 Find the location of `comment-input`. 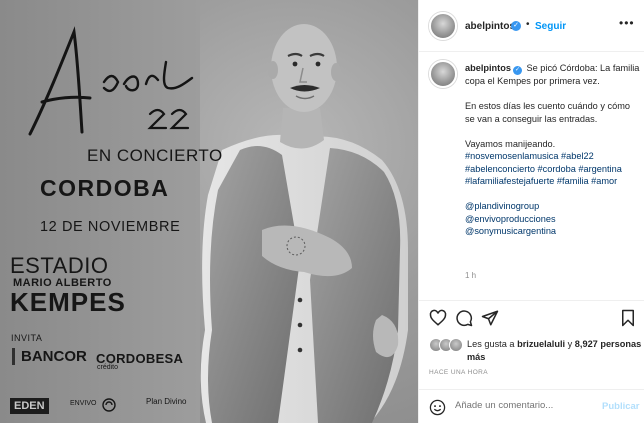

comment-input is located at coordinates (525, 405).